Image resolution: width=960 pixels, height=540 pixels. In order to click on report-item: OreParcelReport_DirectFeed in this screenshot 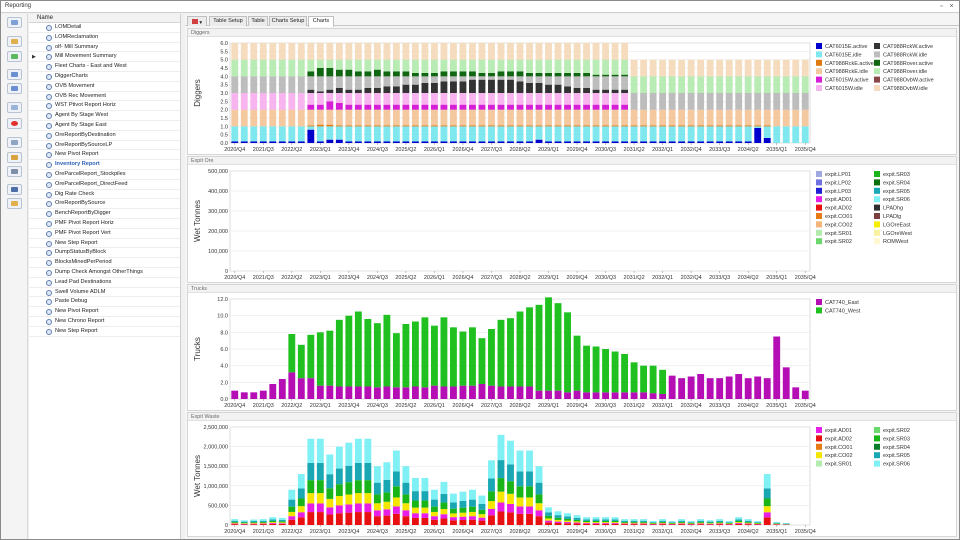, I will do `click(104, 185)`.